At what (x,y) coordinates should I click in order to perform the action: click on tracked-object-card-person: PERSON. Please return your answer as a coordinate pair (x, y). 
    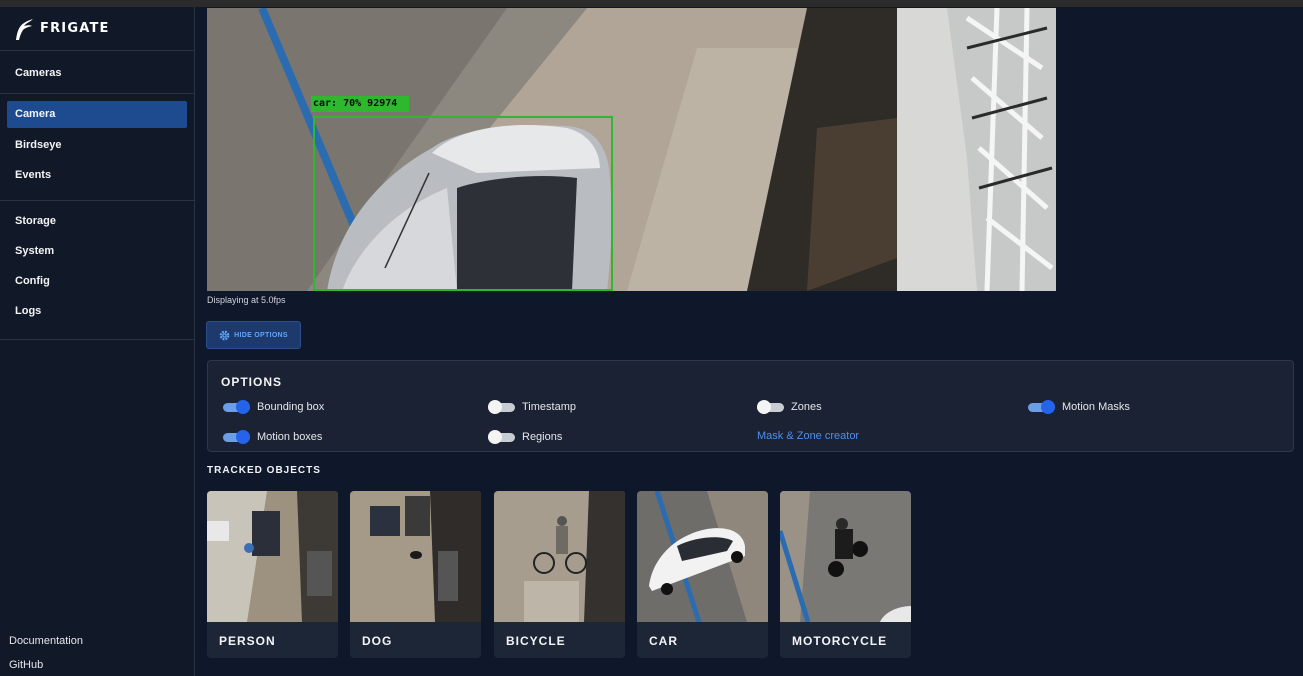
    Looking at the image, I should click on (272, 574).